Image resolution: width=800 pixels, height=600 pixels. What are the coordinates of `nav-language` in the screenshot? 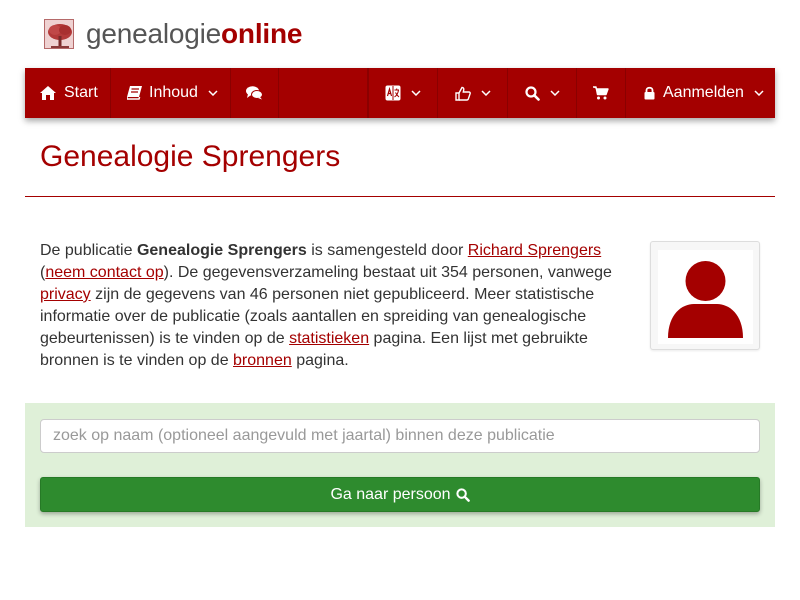 It's located at (403, 93).